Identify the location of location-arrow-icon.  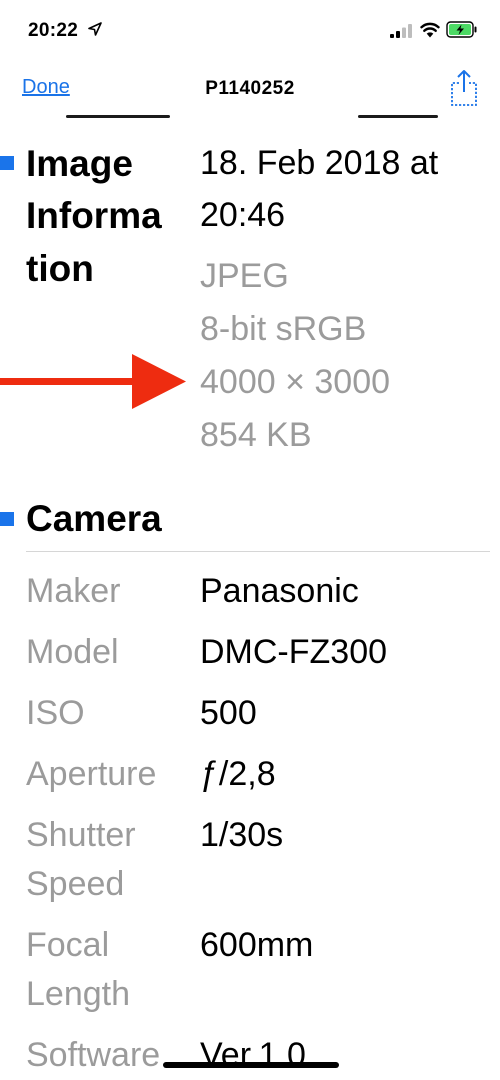
(95, 29).